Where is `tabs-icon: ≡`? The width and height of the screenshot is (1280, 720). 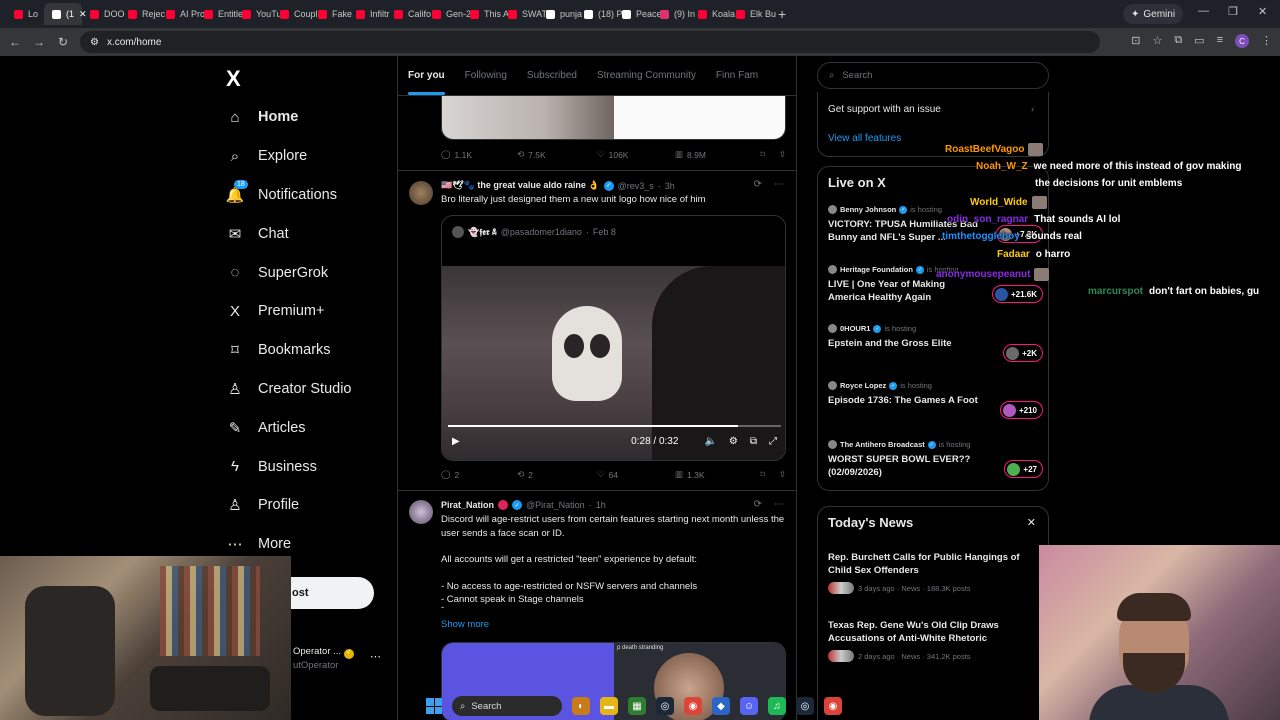 tabs-icon: ≡ is located at coordinates (1220, 41).